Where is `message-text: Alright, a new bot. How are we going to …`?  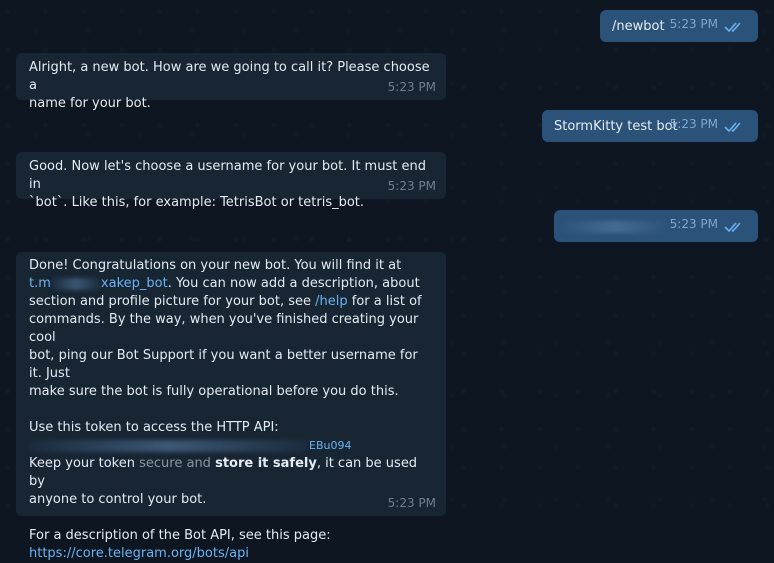 message-text: Alright, a new bot. How are we going to … is located at coordinates (231, 86).